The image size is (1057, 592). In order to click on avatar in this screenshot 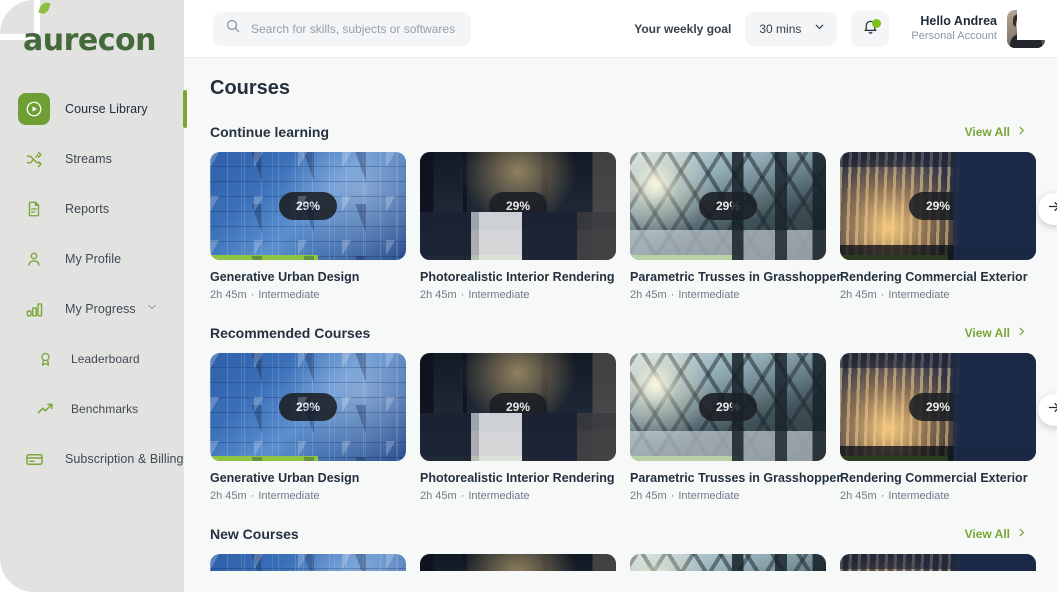, I will do `click(1026, 28)`.